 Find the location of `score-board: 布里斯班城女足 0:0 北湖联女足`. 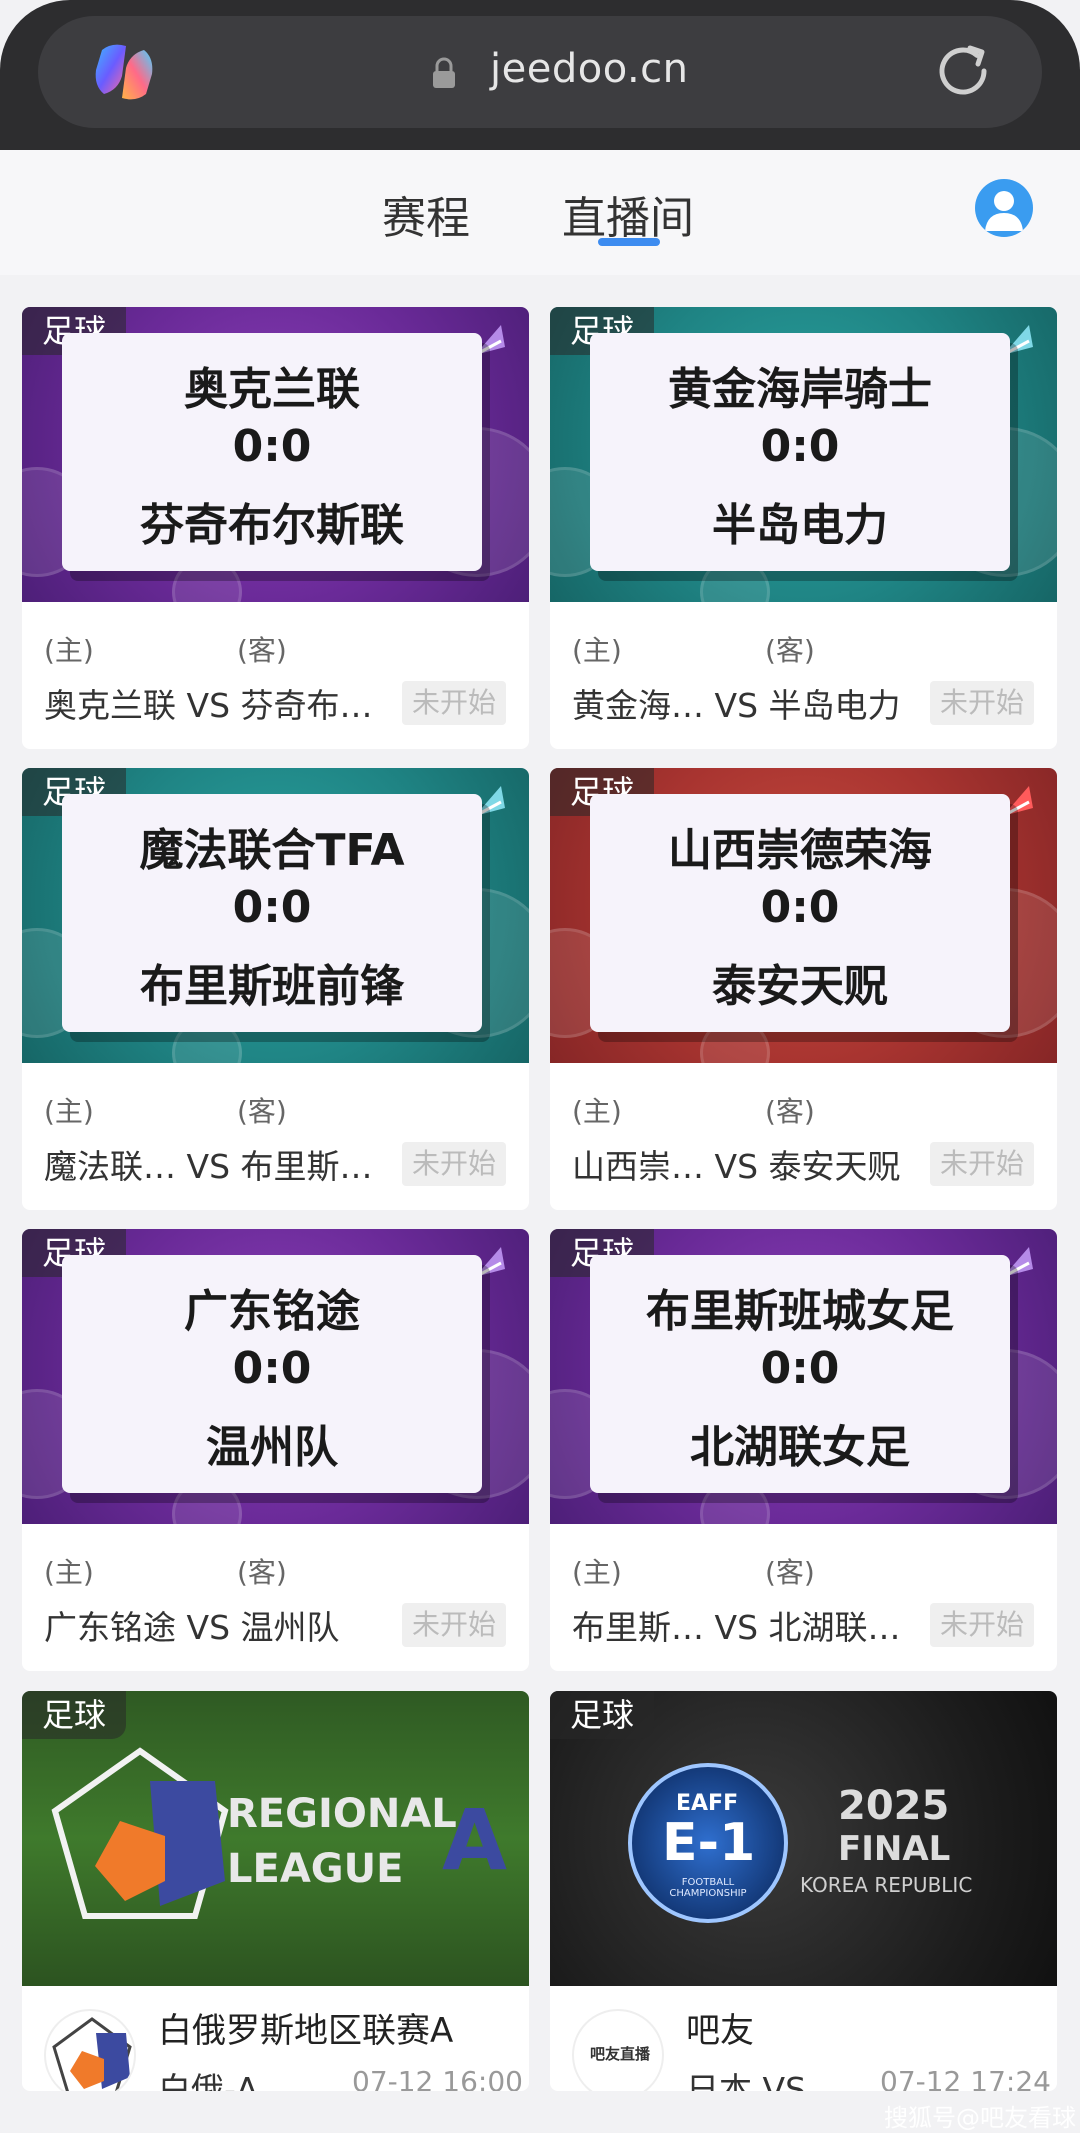

score-board: 布里斯班城女足 0:0 北湖联女足 is located at coordinates (800, 1374).